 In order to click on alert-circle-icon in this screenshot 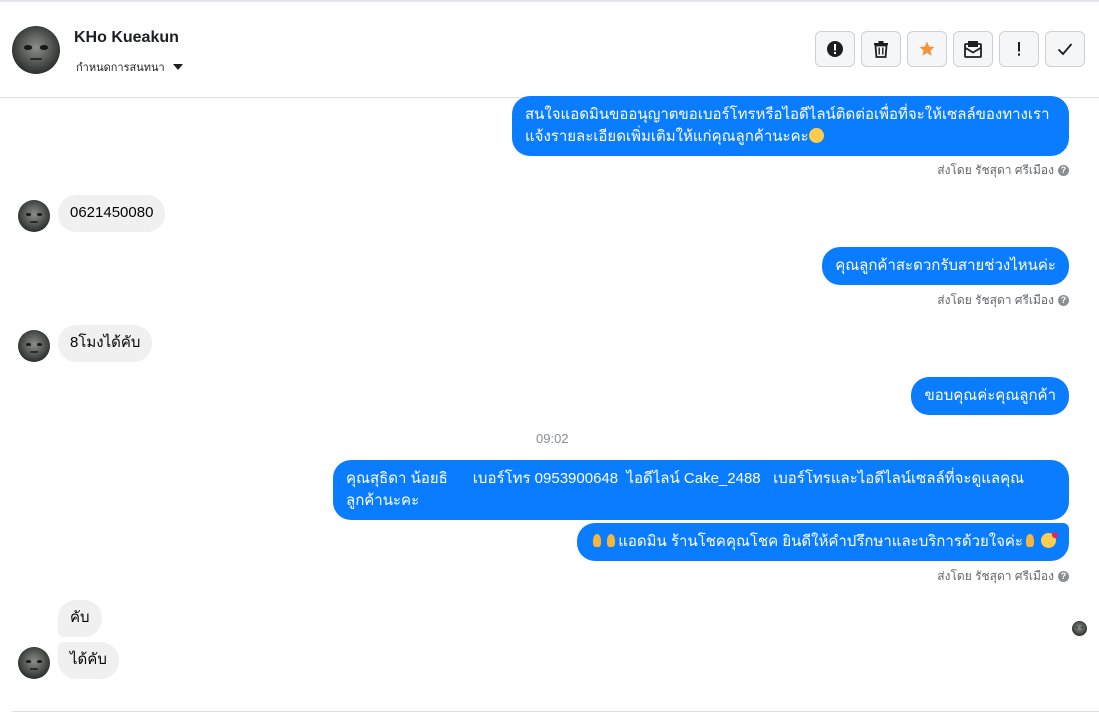, I will do `click(835, 49)`.